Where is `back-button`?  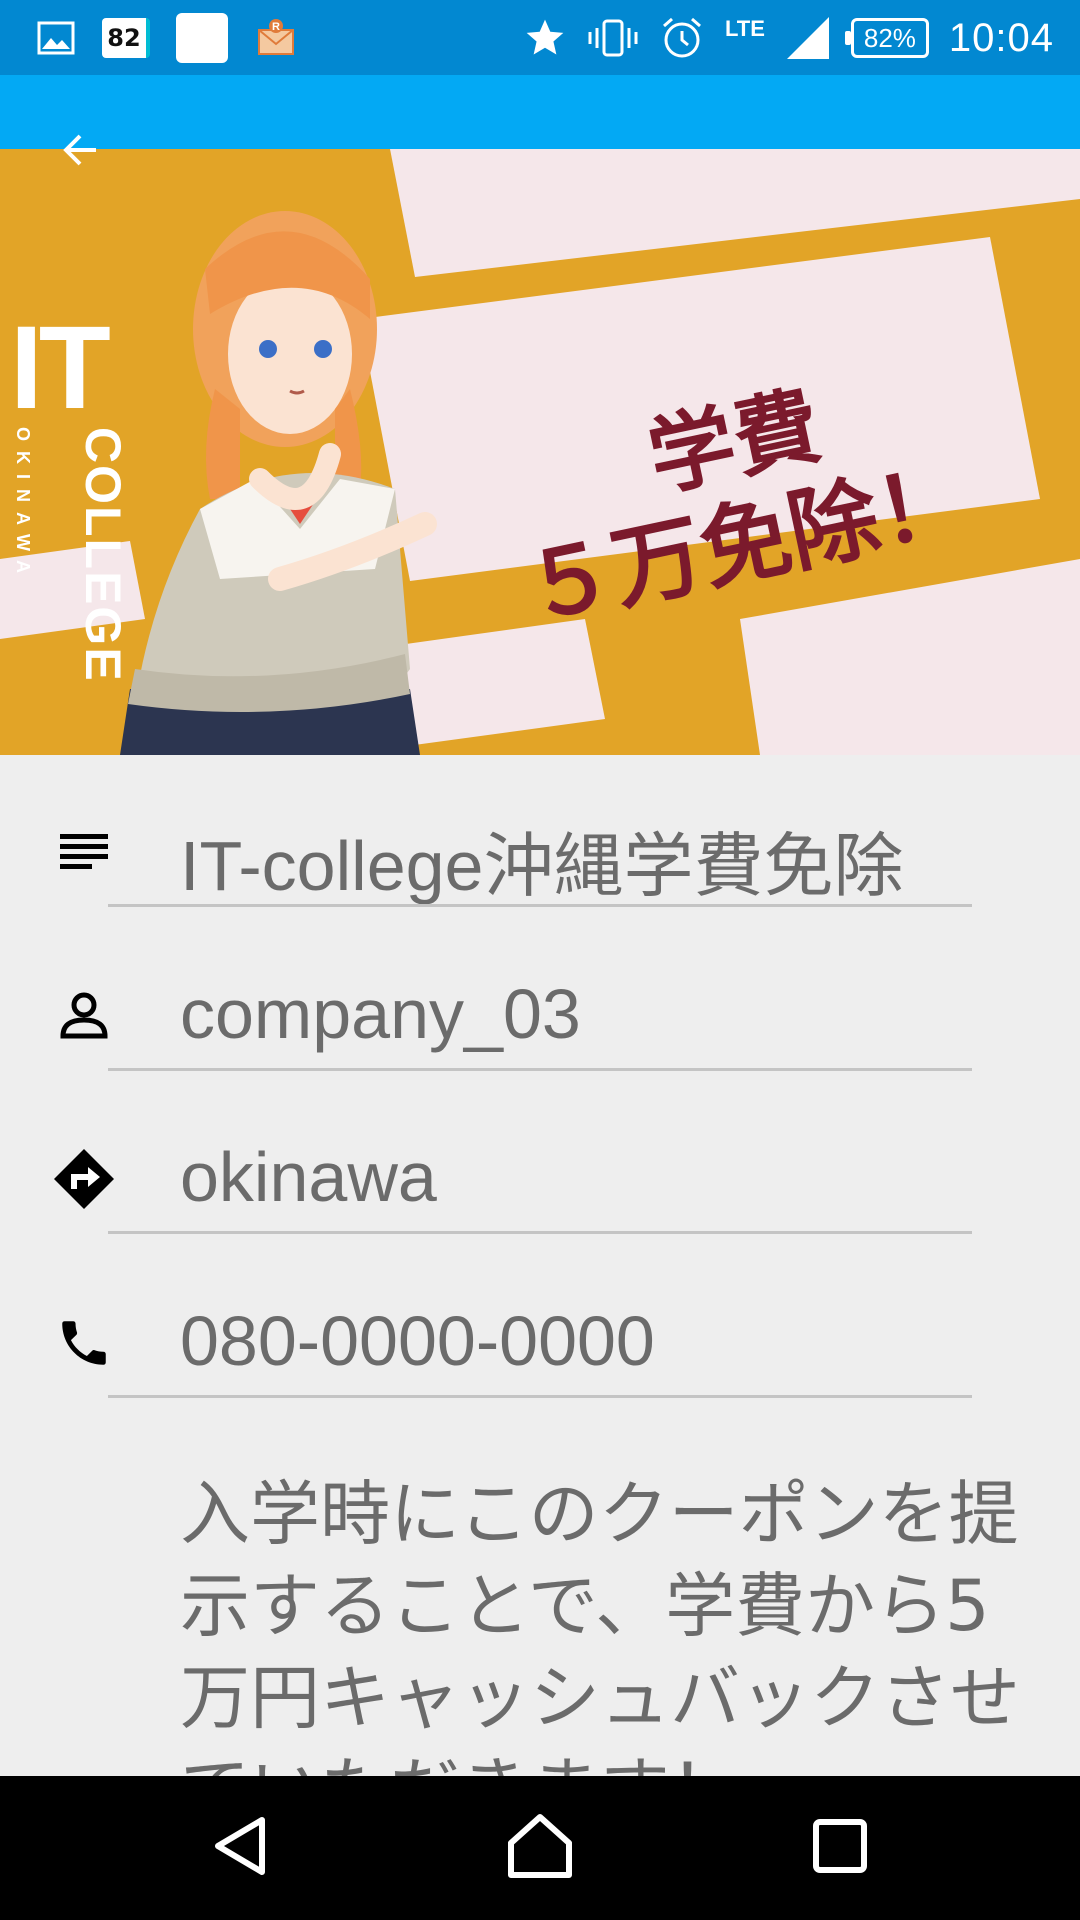
back-button is located at coordinates (82, 152).